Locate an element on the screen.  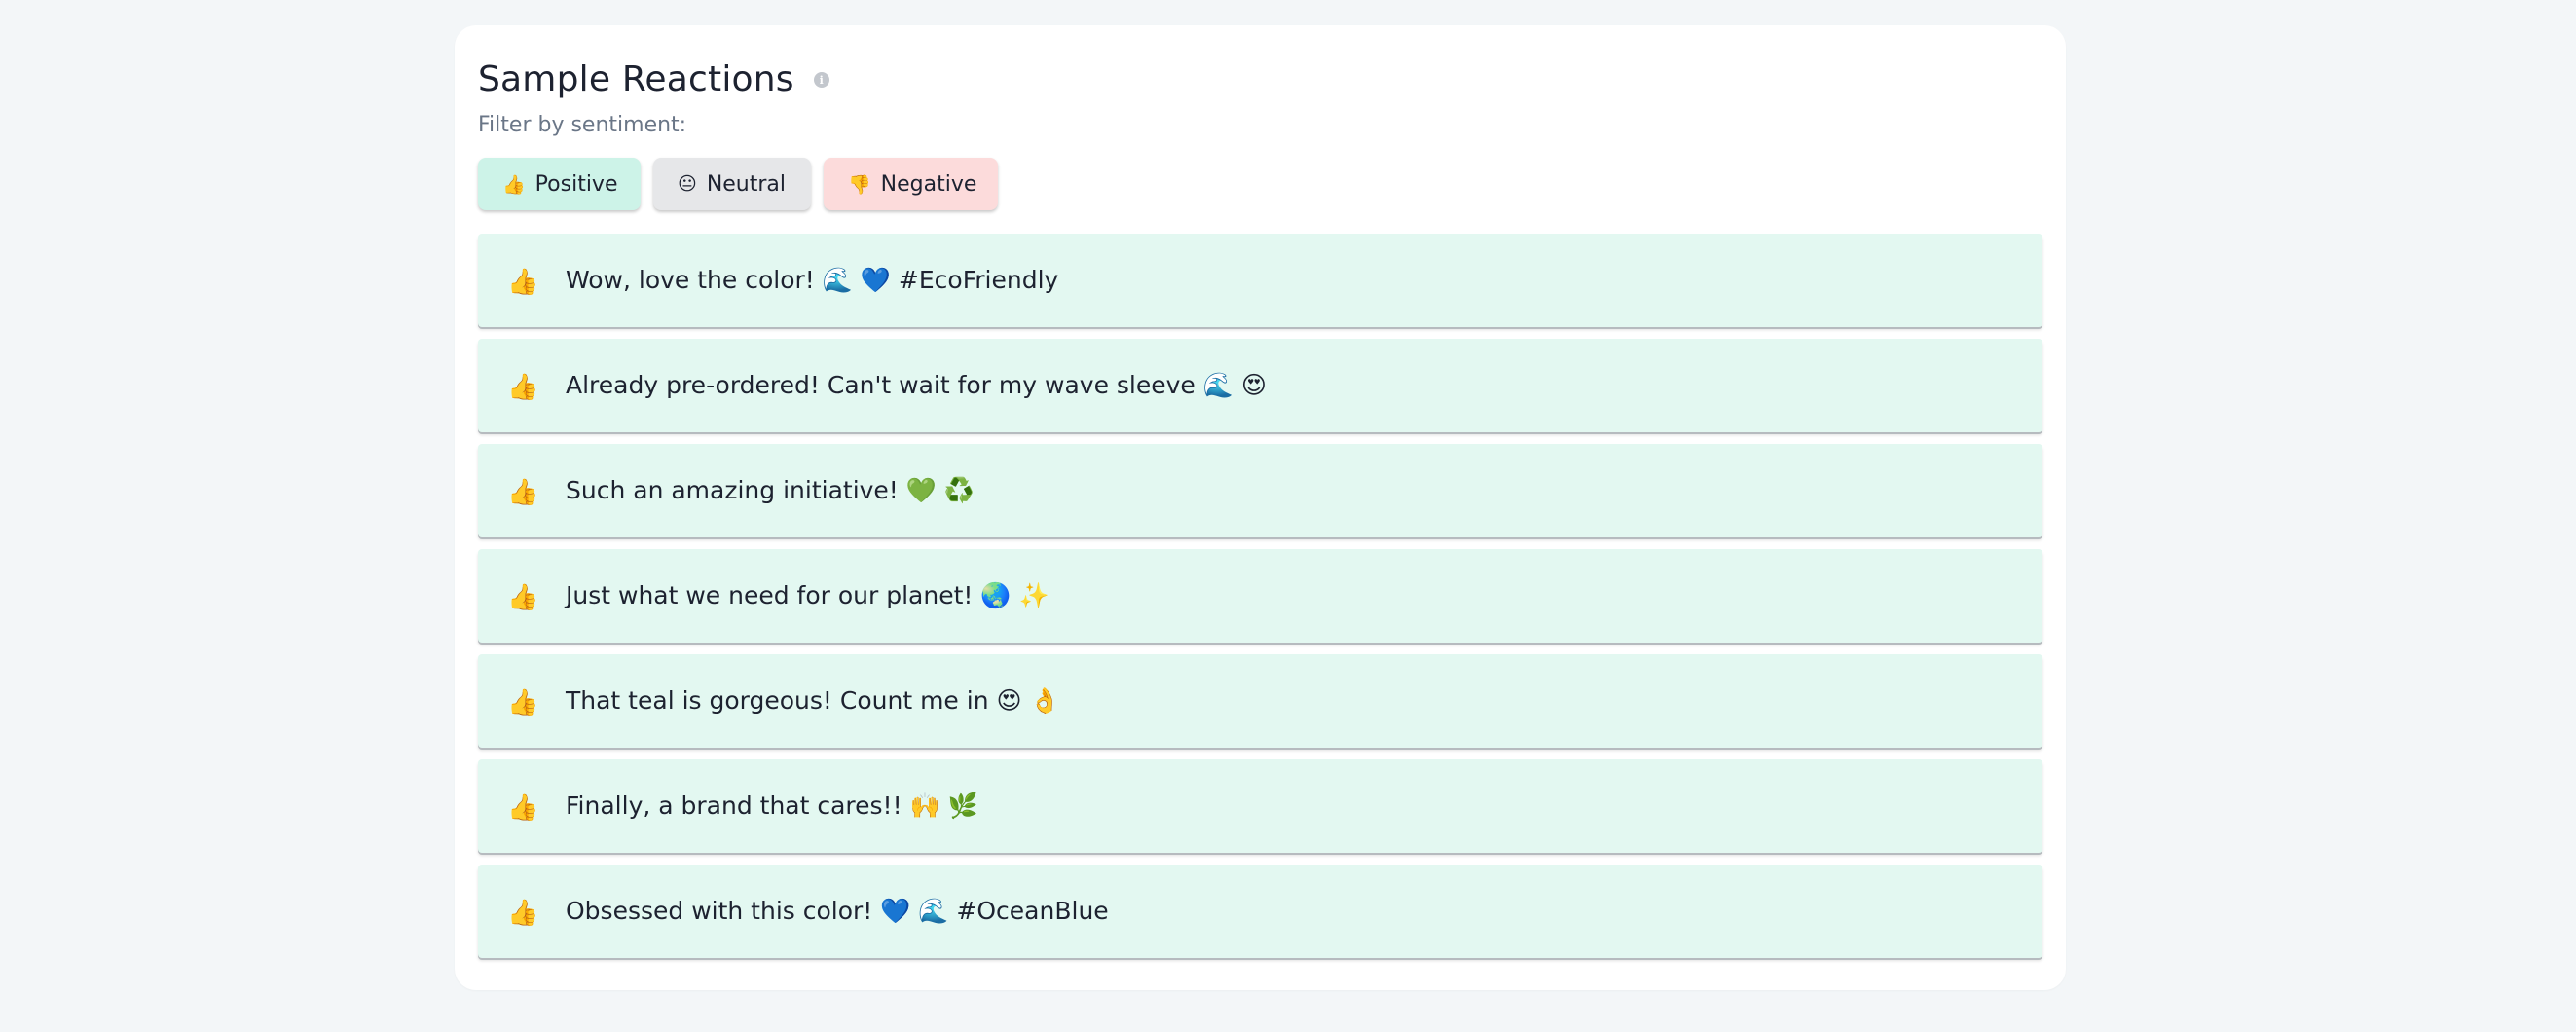
thumbs-down-icon: 👎 is located at coordinates (859, 184).